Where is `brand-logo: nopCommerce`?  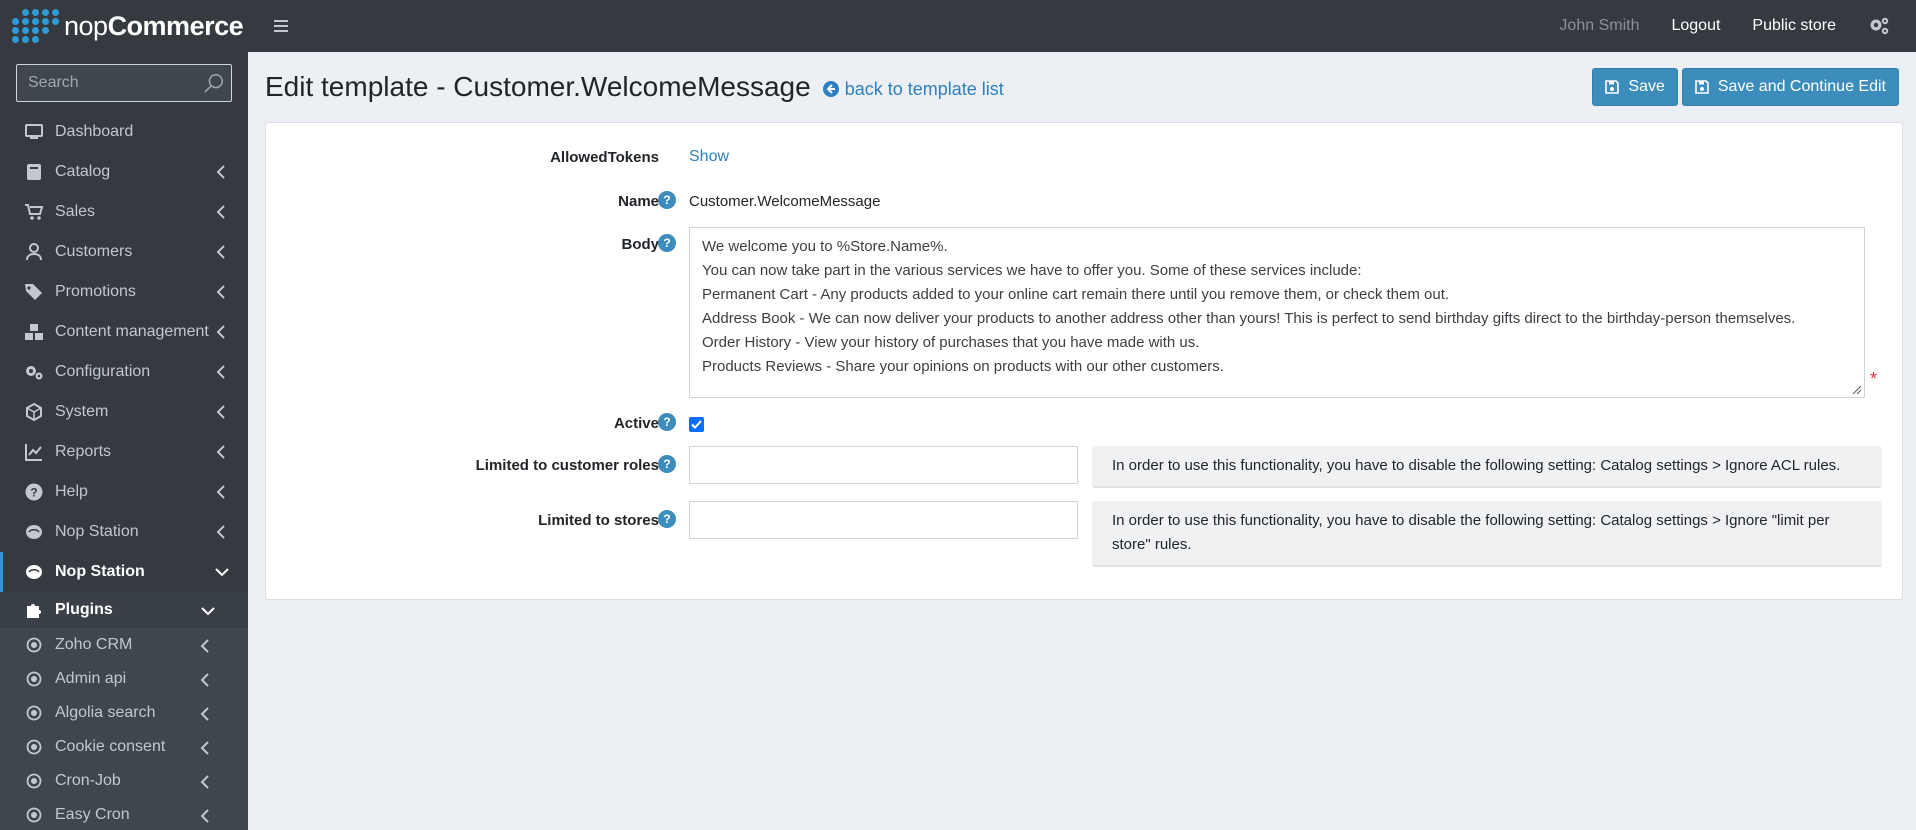
brand-logo: nopCommerce is located at coordinates (124, 26).